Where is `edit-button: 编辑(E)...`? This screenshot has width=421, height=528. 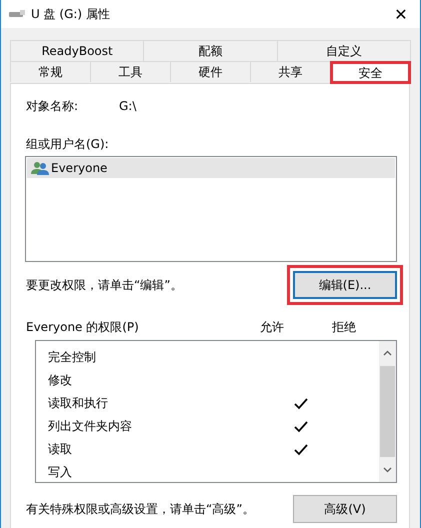 edit-button: 编辑(E)... is located at coordinates (345, 285).